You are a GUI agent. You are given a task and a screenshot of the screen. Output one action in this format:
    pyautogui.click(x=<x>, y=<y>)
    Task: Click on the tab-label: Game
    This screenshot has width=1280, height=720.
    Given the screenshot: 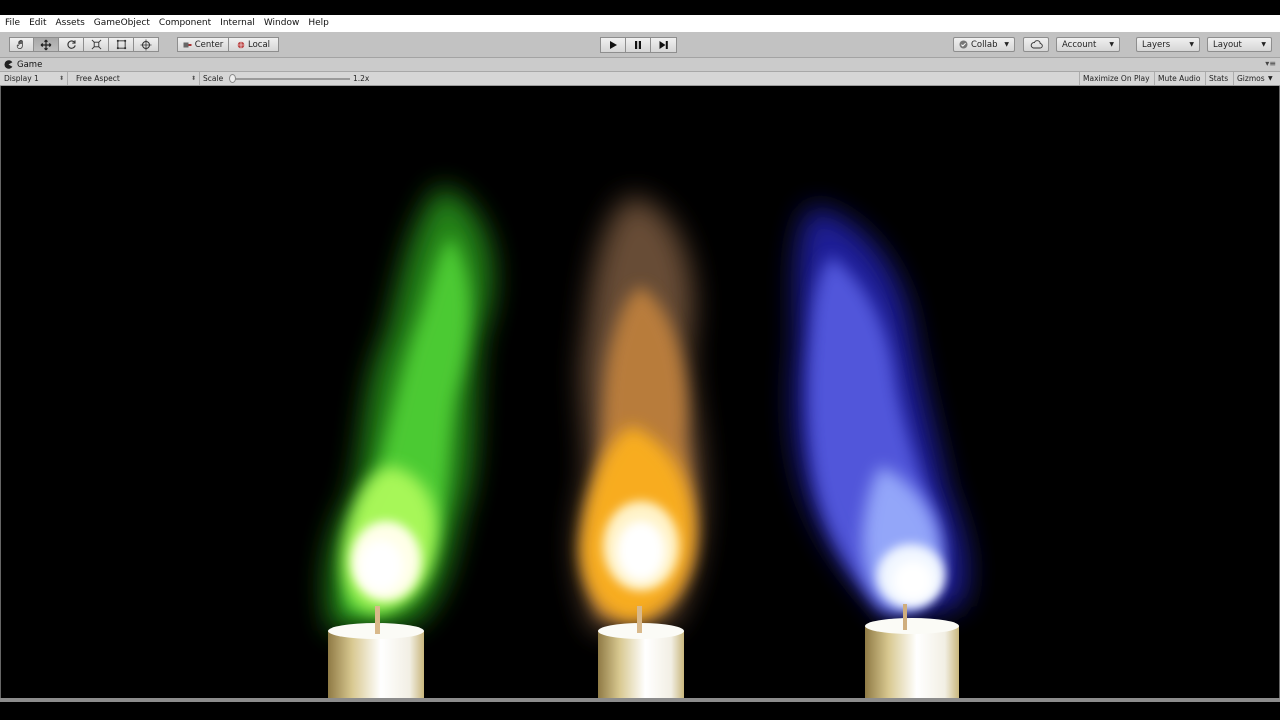 What is the action you would take?
    pyautogui.click(x=30, y=64)
    